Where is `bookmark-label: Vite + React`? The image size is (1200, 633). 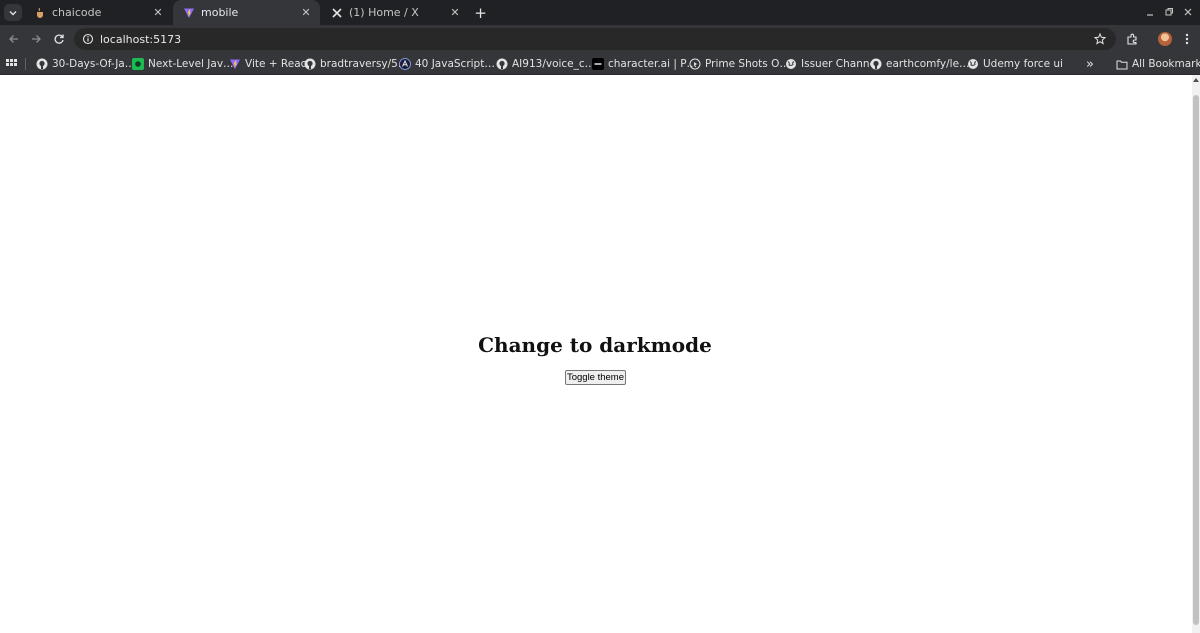 bookmark-label: Vite + React is located at coordinates (278, 64).